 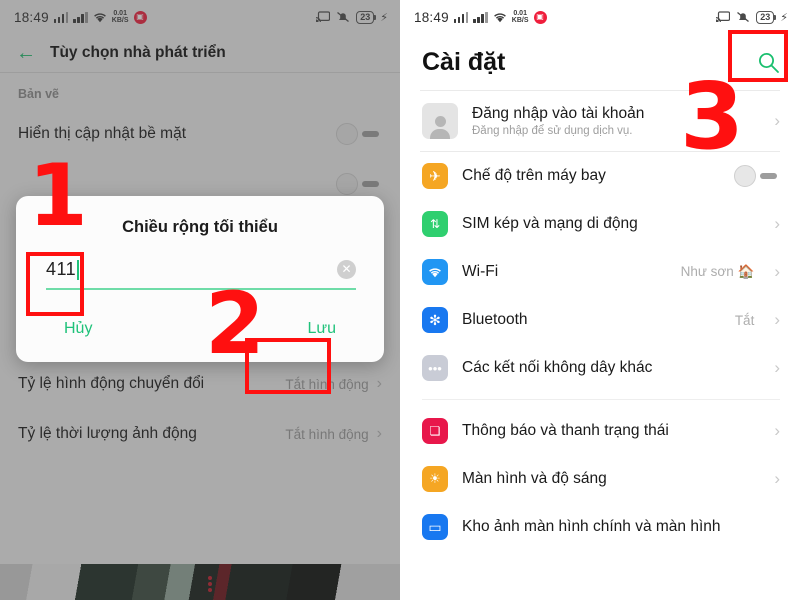 What do you see at coordinates (435, 320) in the screenshot?
I see `bluetooth-icon: ✻` at bounding box center [435, 320].